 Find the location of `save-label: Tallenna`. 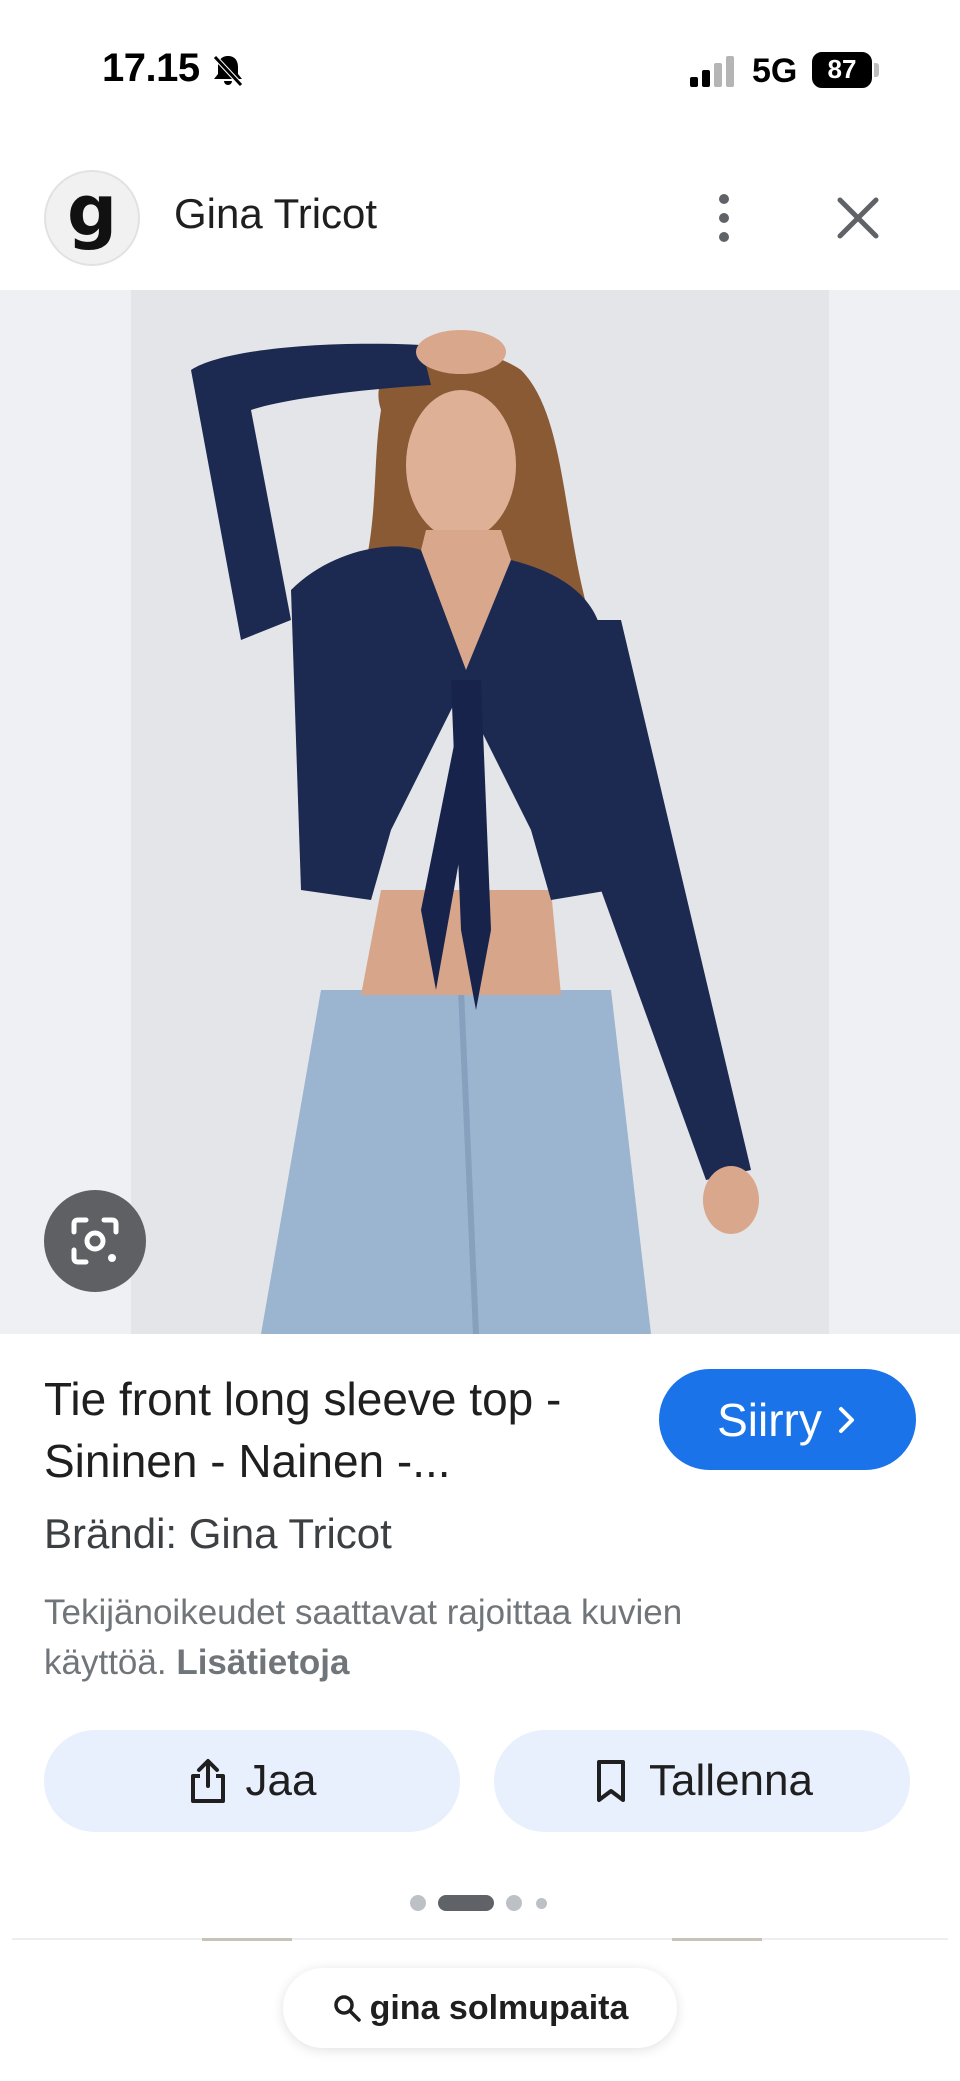

save-label: Tallenna is located at coordinates (731, 1780).